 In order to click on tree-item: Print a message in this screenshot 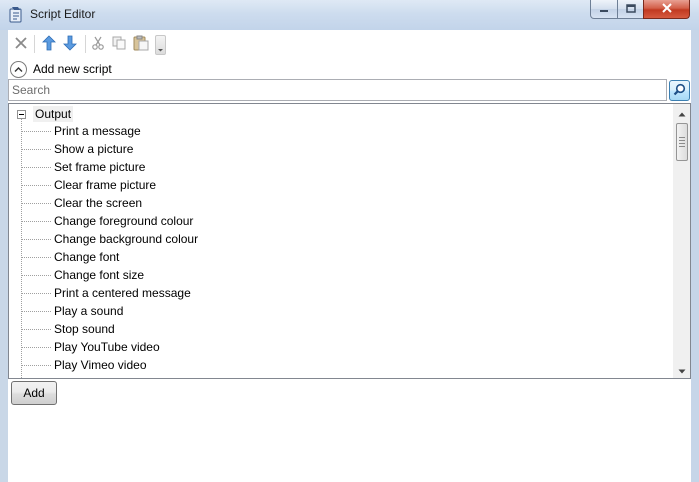, I will do `click(81, 131)`.